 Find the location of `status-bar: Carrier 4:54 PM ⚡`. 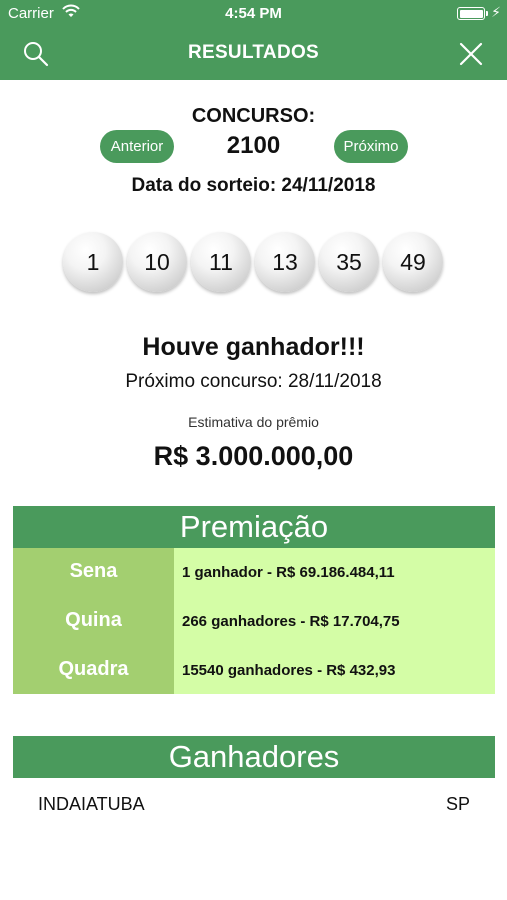

status-bar: Carrier 4:54 PM ⚡ is located at coordinates (253, 14).